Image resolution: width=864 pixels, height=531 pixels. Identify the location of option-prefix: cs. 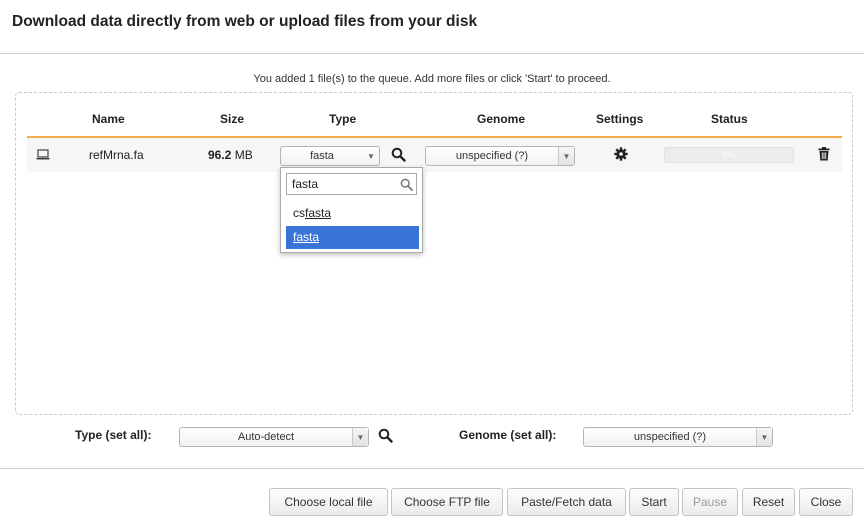
(299, 213).